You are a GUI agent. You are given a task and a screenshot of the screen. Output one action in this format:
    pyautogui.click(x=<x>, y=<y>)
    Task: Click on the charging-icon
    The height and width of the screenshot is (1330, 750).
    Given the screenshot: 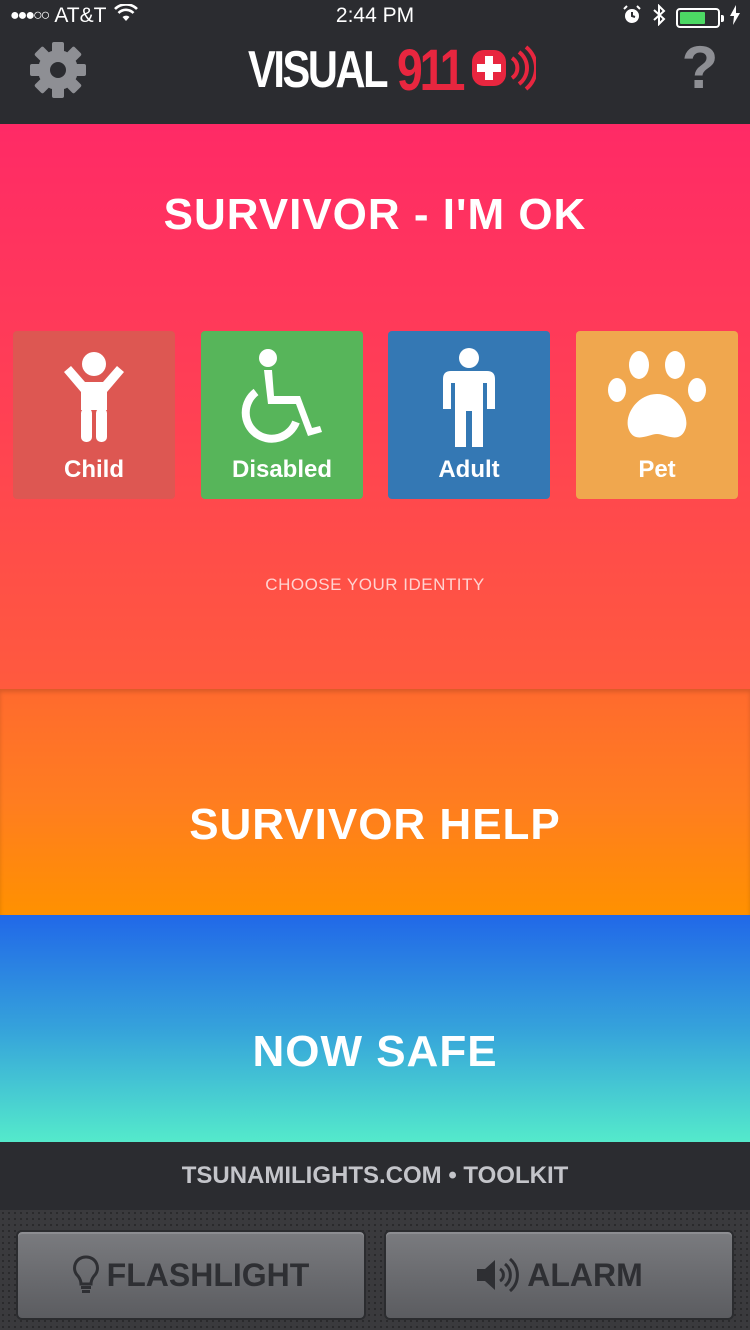 What is the action you would take?
    pyautogui.click(x=735, y=18)
    